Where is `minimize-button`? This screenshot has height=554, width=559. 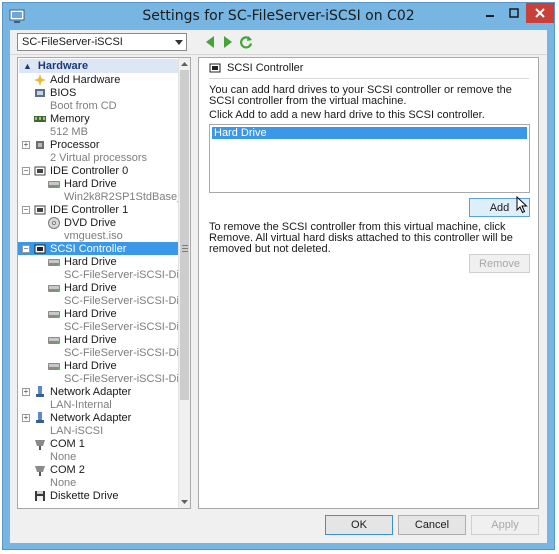 minimize-button is located at coordinates (490, 13).